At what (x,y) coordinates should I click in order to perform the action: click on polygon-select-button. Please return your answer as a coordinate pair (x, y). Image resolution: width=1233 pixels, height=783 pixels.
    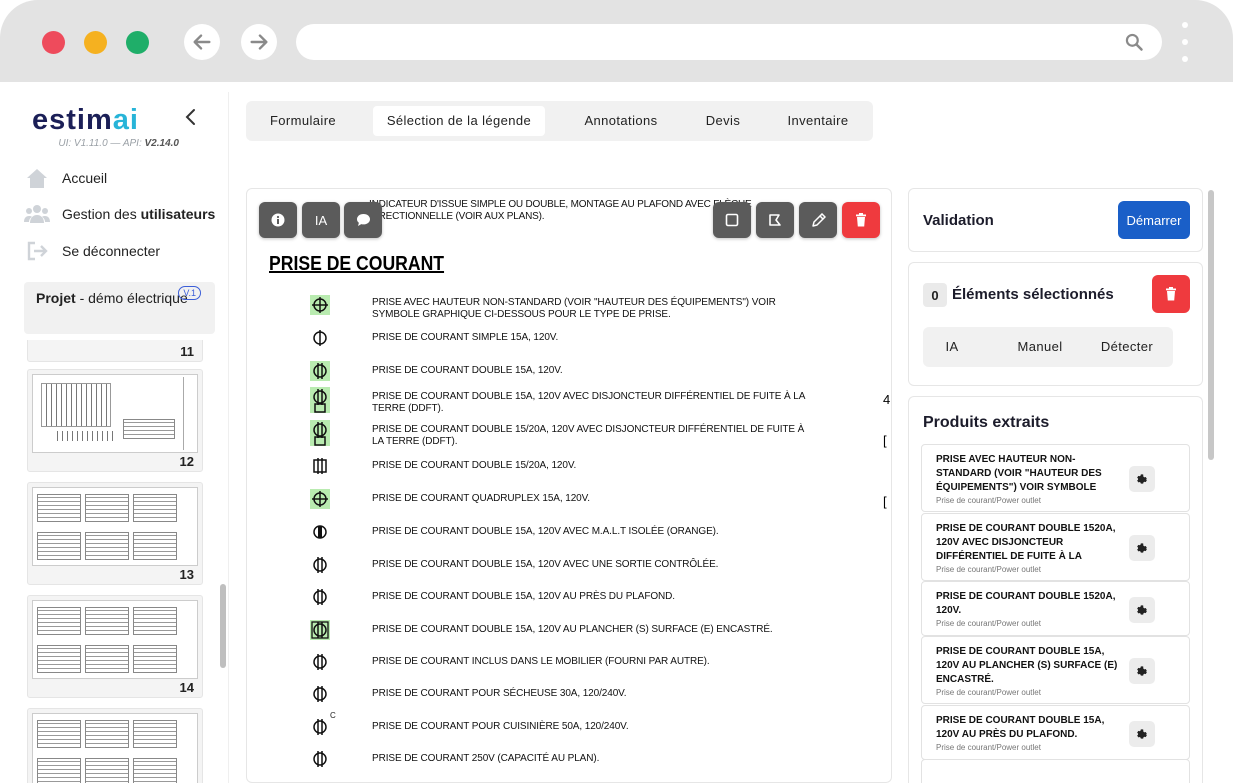
    Looking at the image, I should click on (775, 220).